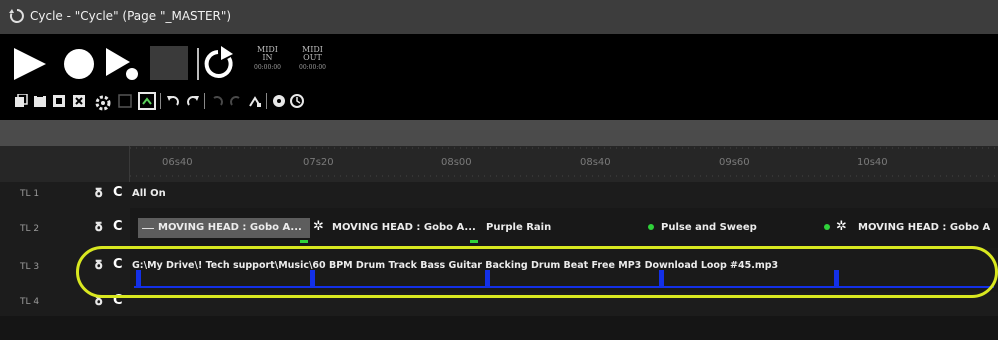 This screenshot has height=340, width=998. I want to click on ruler-label: 06s40, so click(177, 162).